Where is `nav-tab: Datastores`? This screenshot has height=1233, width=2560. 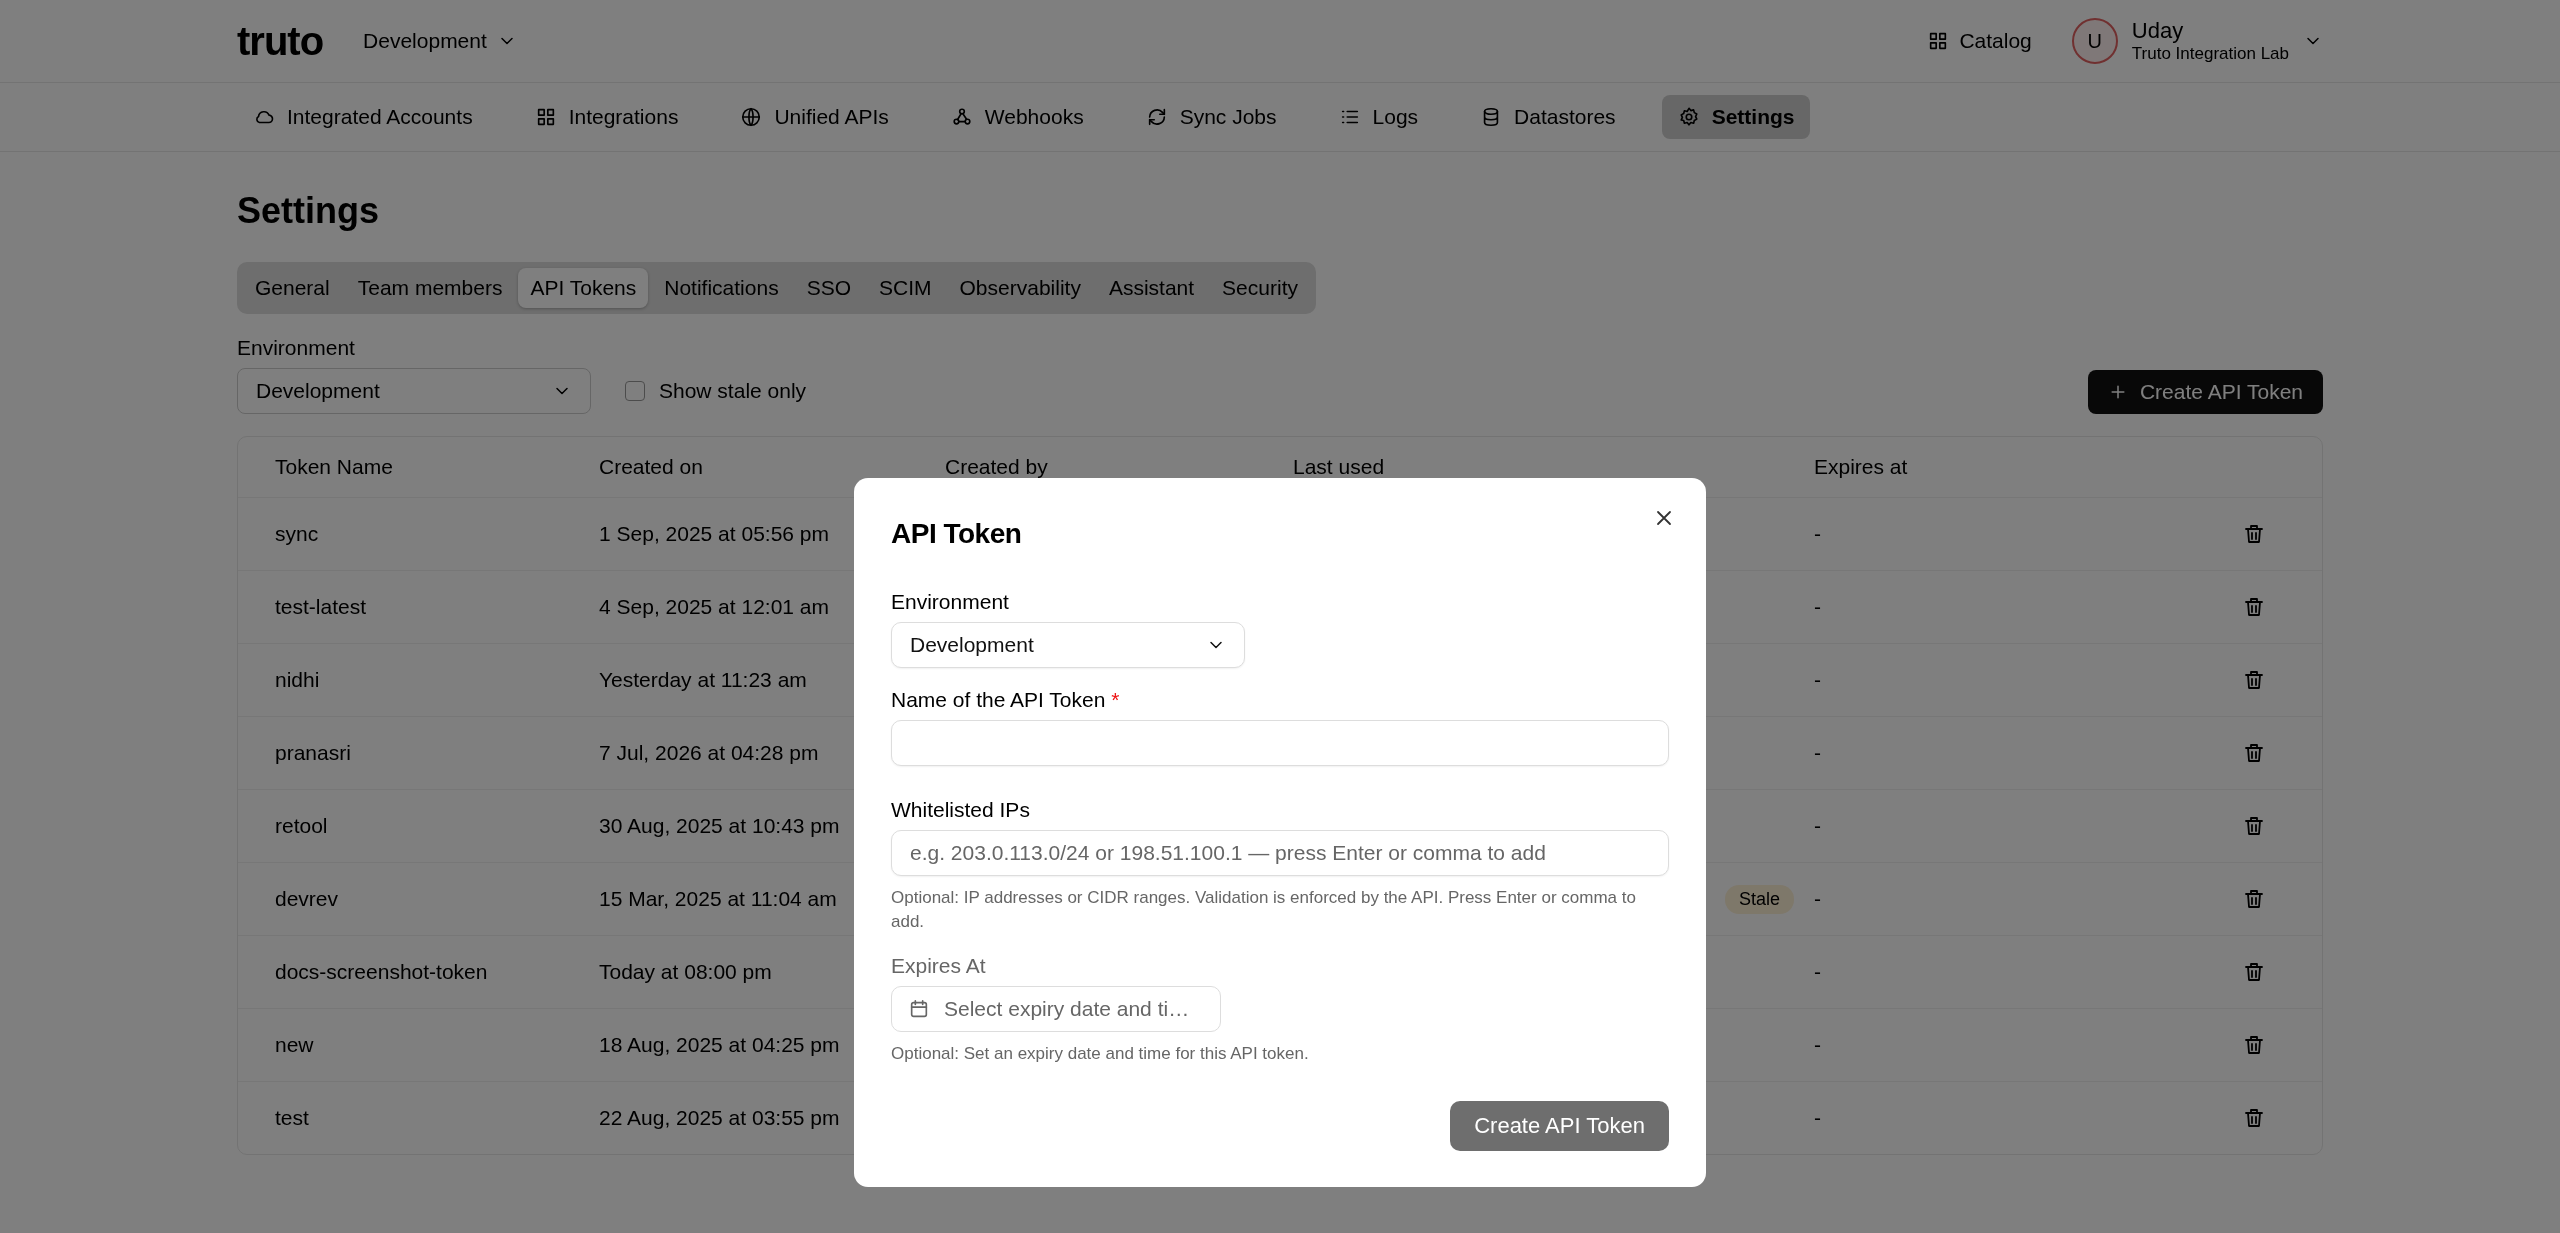
nav-tab: Datastores is located at coordinates (1548, 117).